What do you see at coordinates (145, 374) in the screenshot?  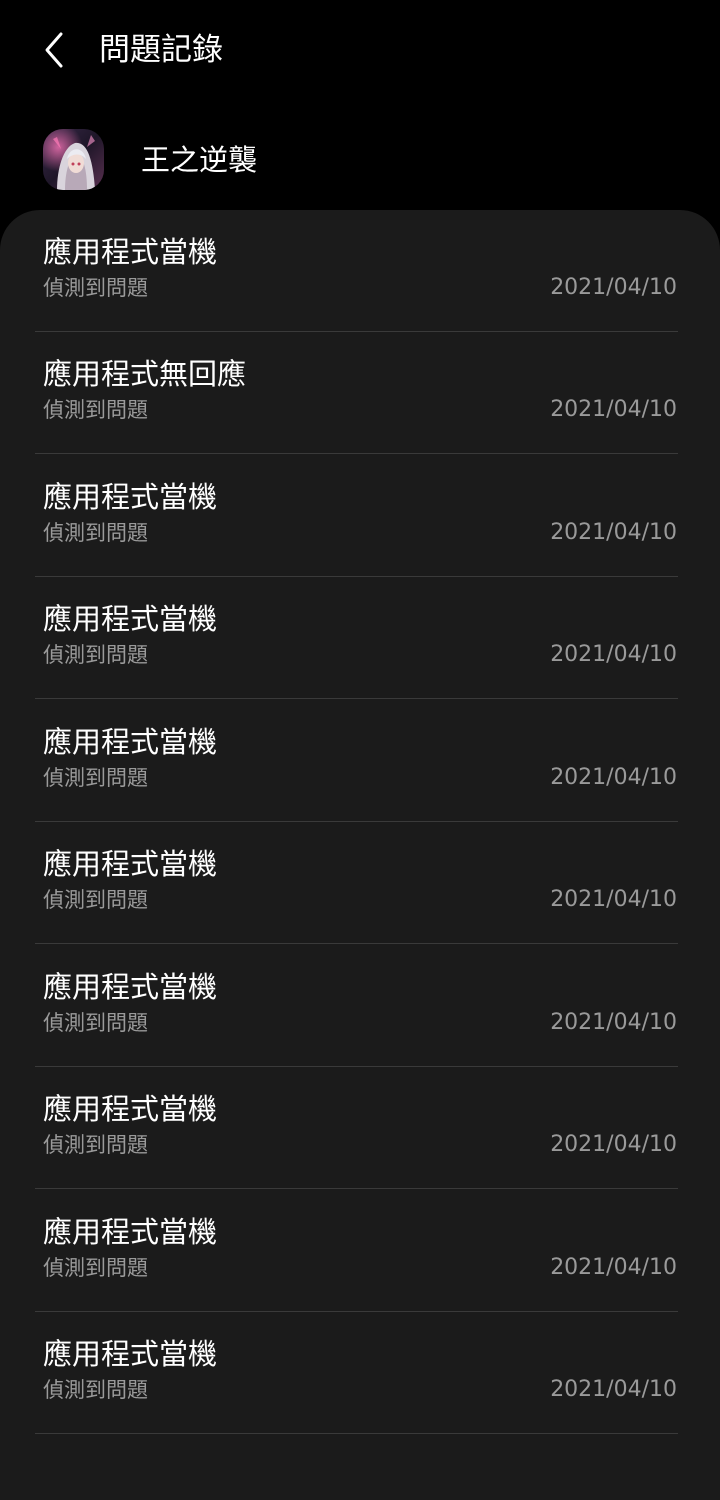 I see `item-title: 應用程式無回應` at bounding box center [145, 374].